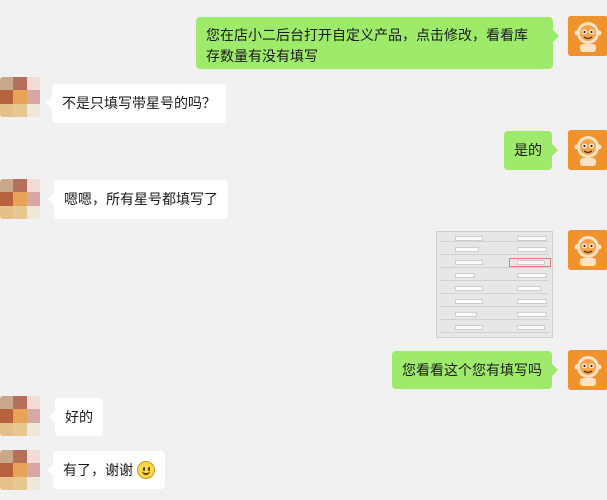 This screenshot has height=500, width=607. I want to click on smile-emoji, so click(145, 470).